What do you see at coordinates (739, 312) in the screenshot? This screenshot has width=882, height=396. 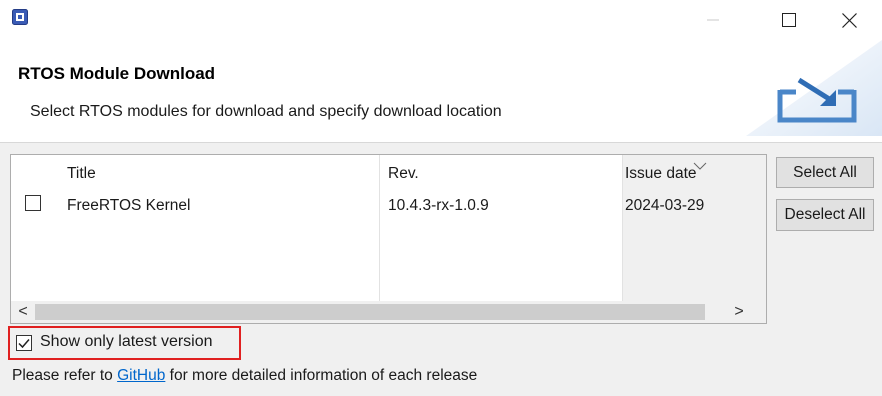 I see `scroll-right-button: >` at bounding box center [739, 312].